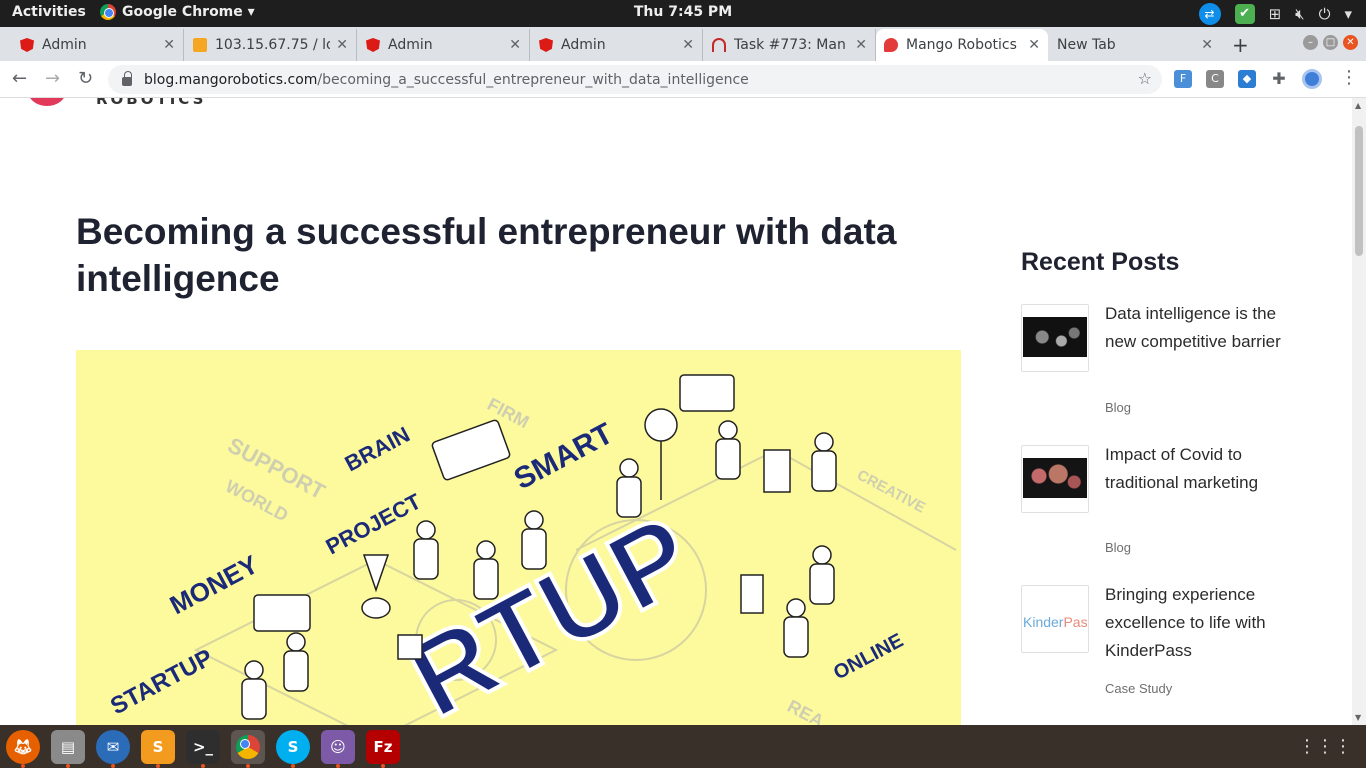 This screenshot has width=1366, height=768. Describe the element at coordinates (1358, 717) in the screenshot. I see `scroll-down-icon: ▼` at that location.